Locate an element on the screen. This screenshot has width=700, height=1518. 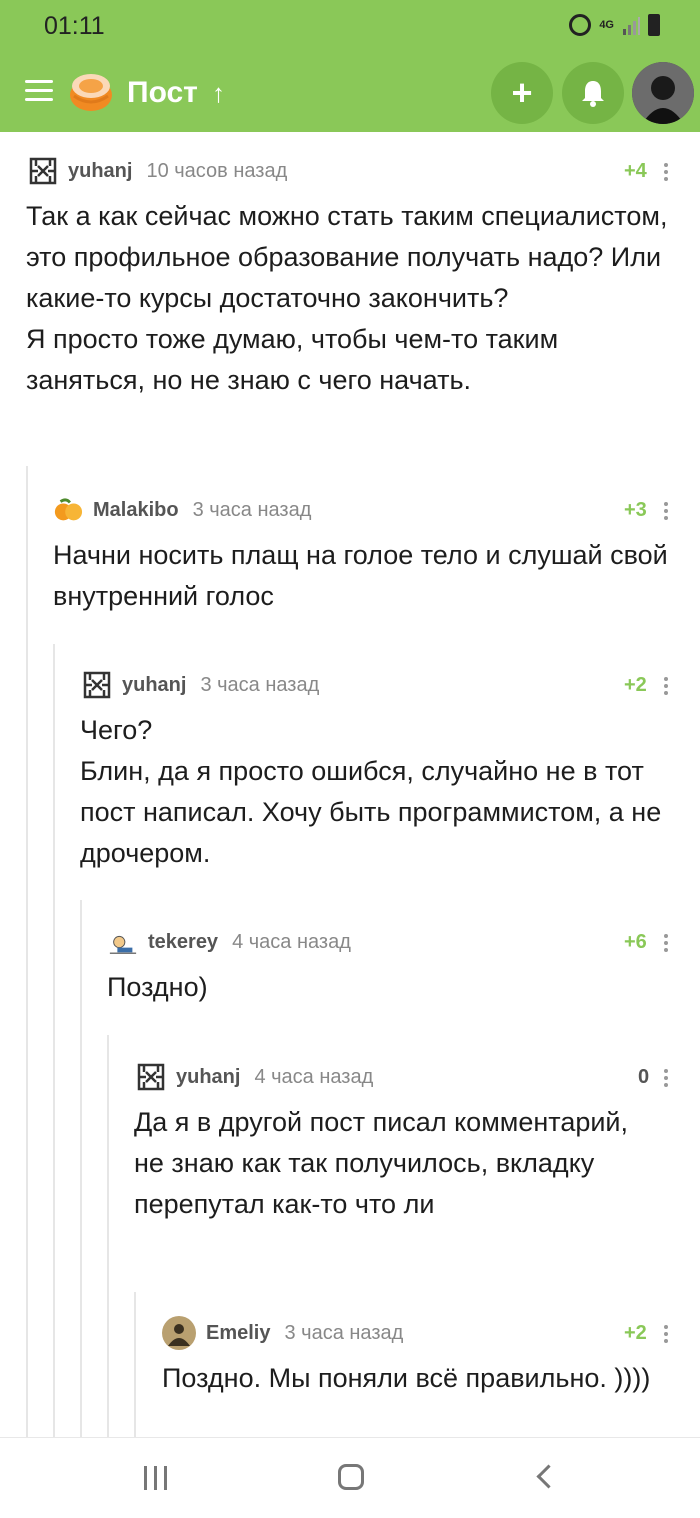
comment-author: tekerey is located at coordinates (183, 942).